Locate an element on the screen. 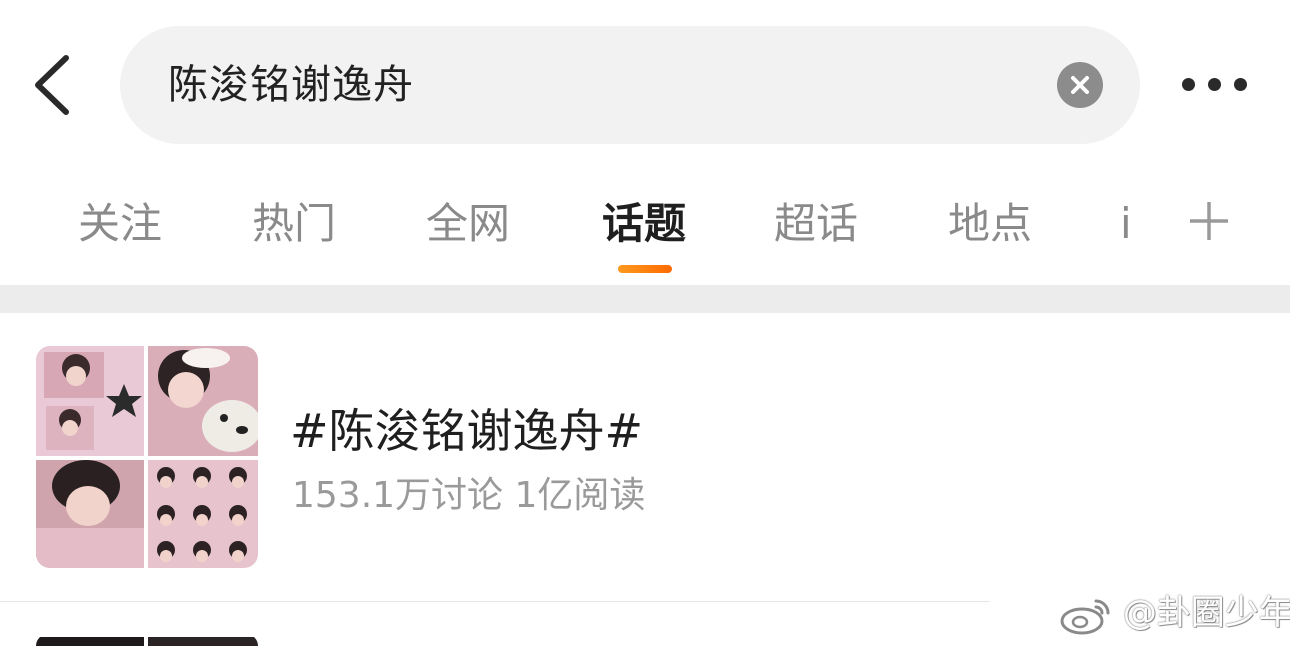  tab-topics: 话题 is located at coordinates (644, 226).